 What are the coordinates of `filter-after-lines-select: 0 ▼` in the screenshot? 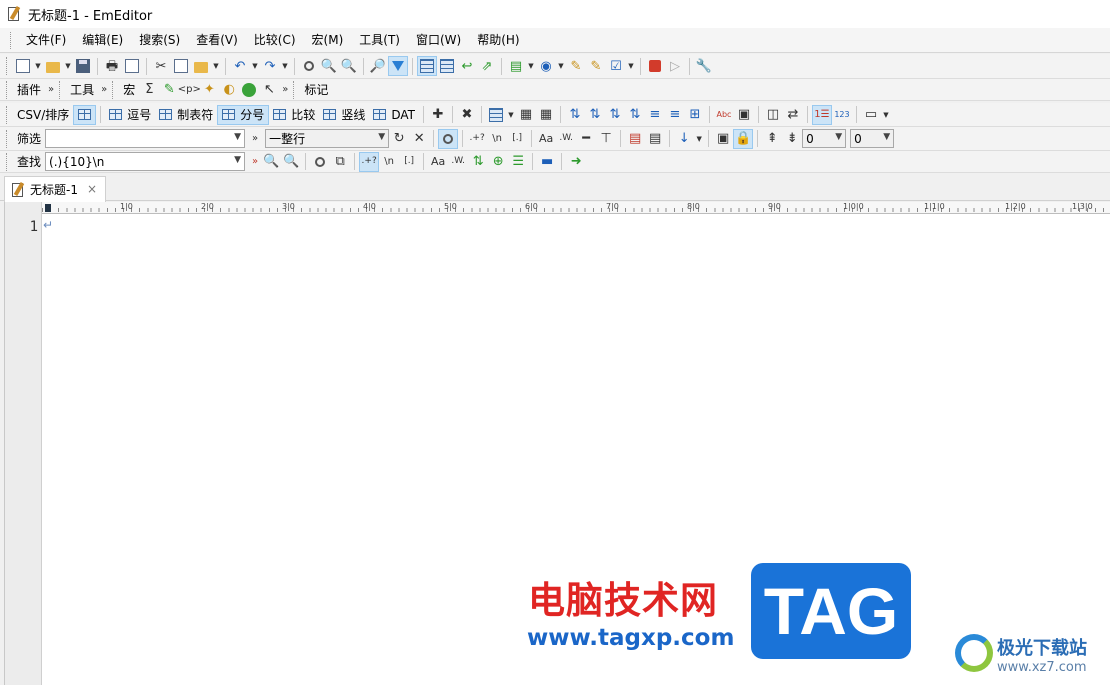 It's located at (872, 138).